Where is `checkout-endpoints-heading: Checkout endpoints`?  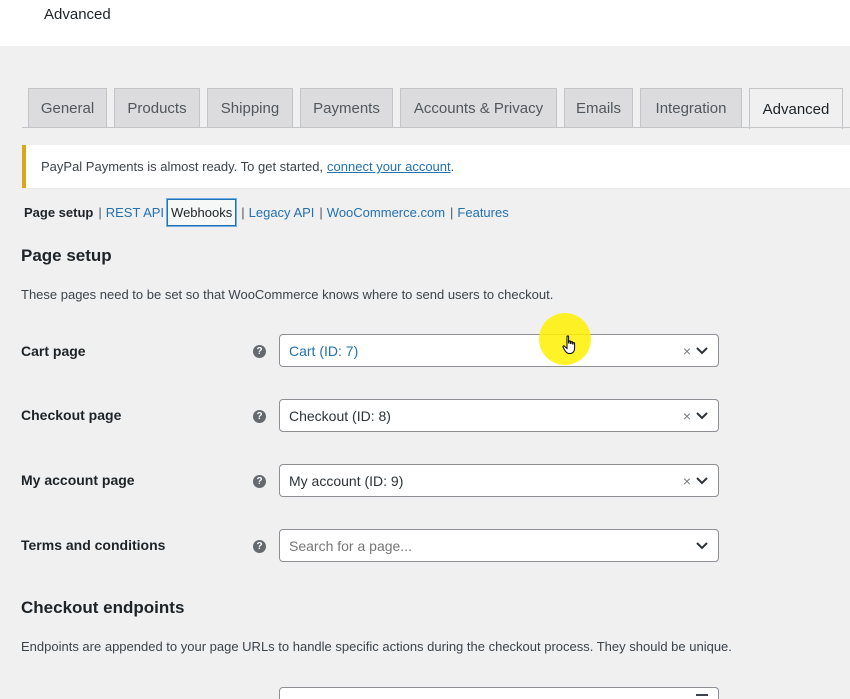 checkout-endpoints-heading: Checkout endpoints is located at coordinates (103, 607).